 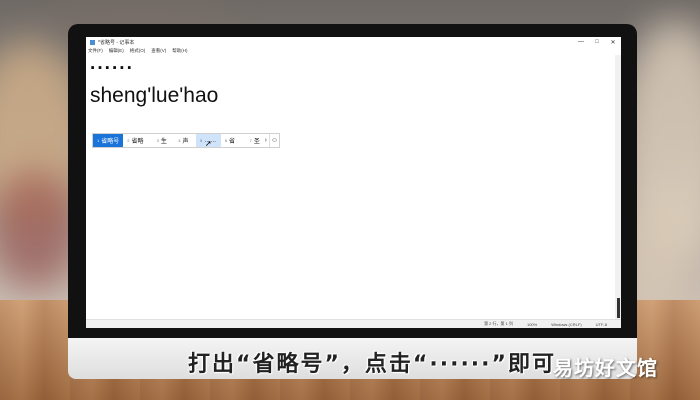 I want to click on document-line-1: ······, so click(x=112, y=68).